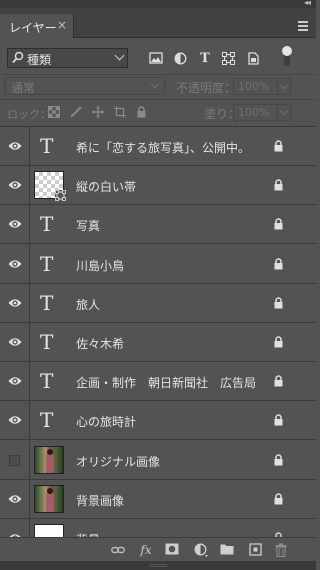 The width and height of the screenshot is (320, 570). What do you see at coordinates (100, 500) in the screenshot?
I see `layer-name: 背景画像` at bounding box center [100, 500].